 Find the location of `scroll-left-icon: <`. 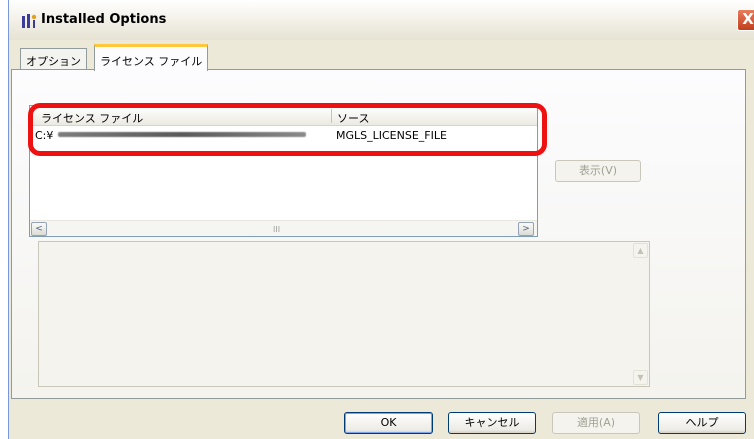

scroll-left-icon: < is located at coordinates (39, 229).